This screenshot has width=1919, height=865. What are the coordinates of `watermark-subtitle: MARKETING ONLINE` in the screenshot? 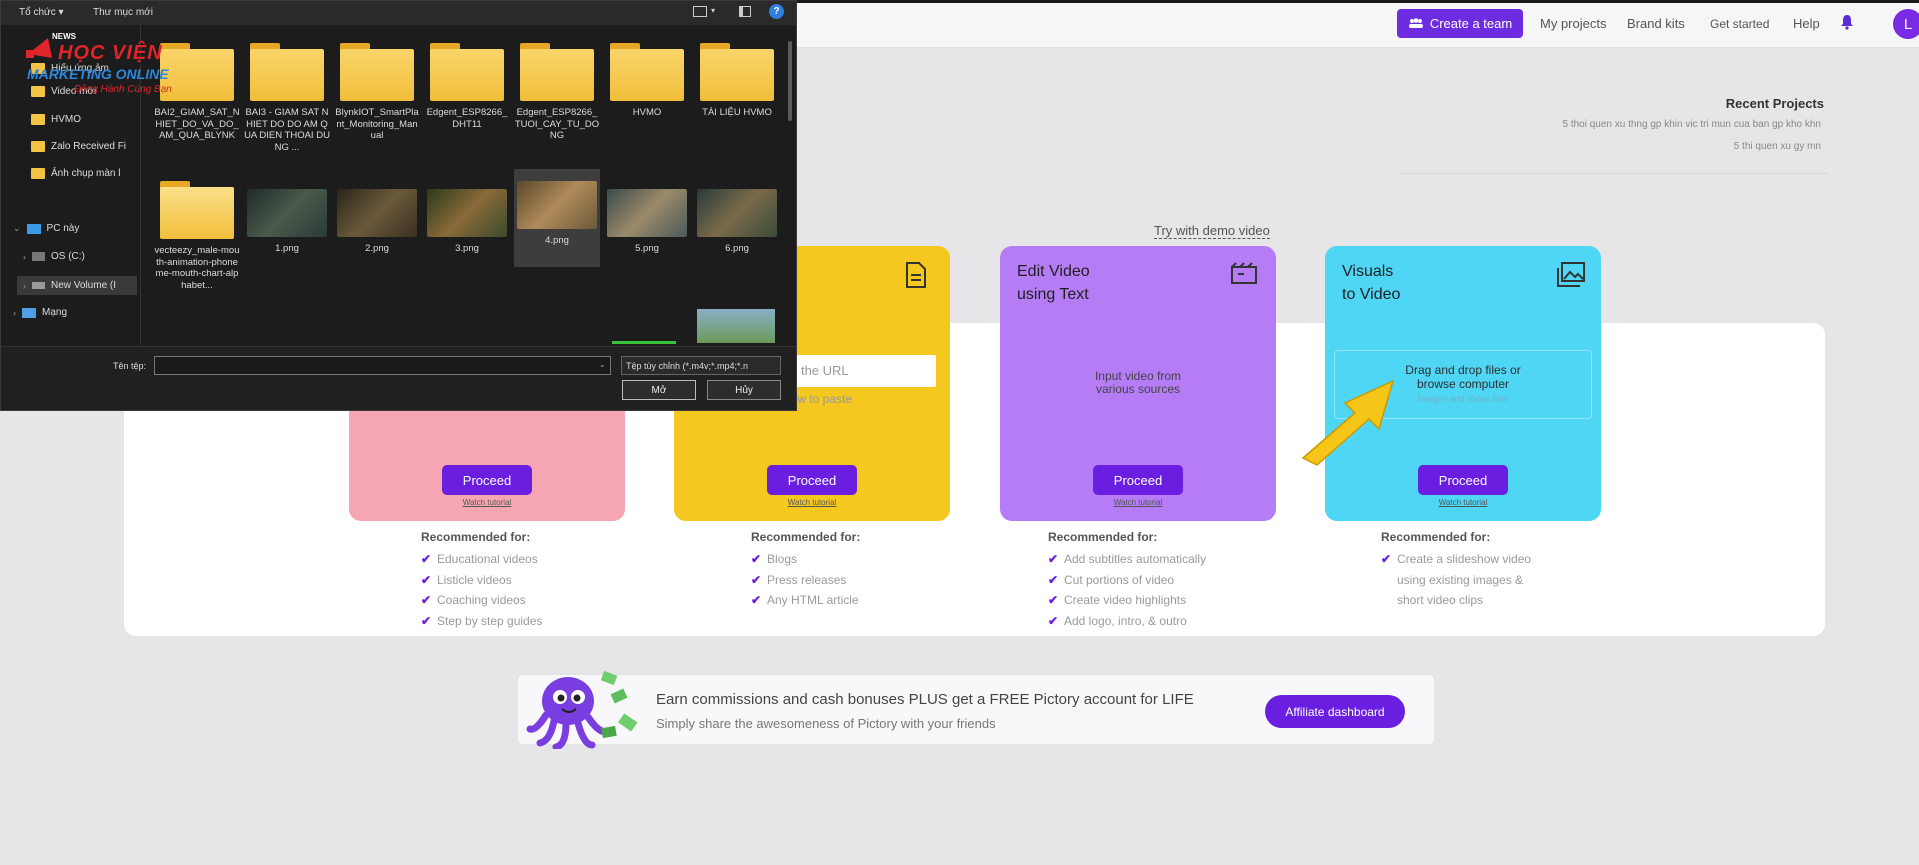 It's located at (98, 74).